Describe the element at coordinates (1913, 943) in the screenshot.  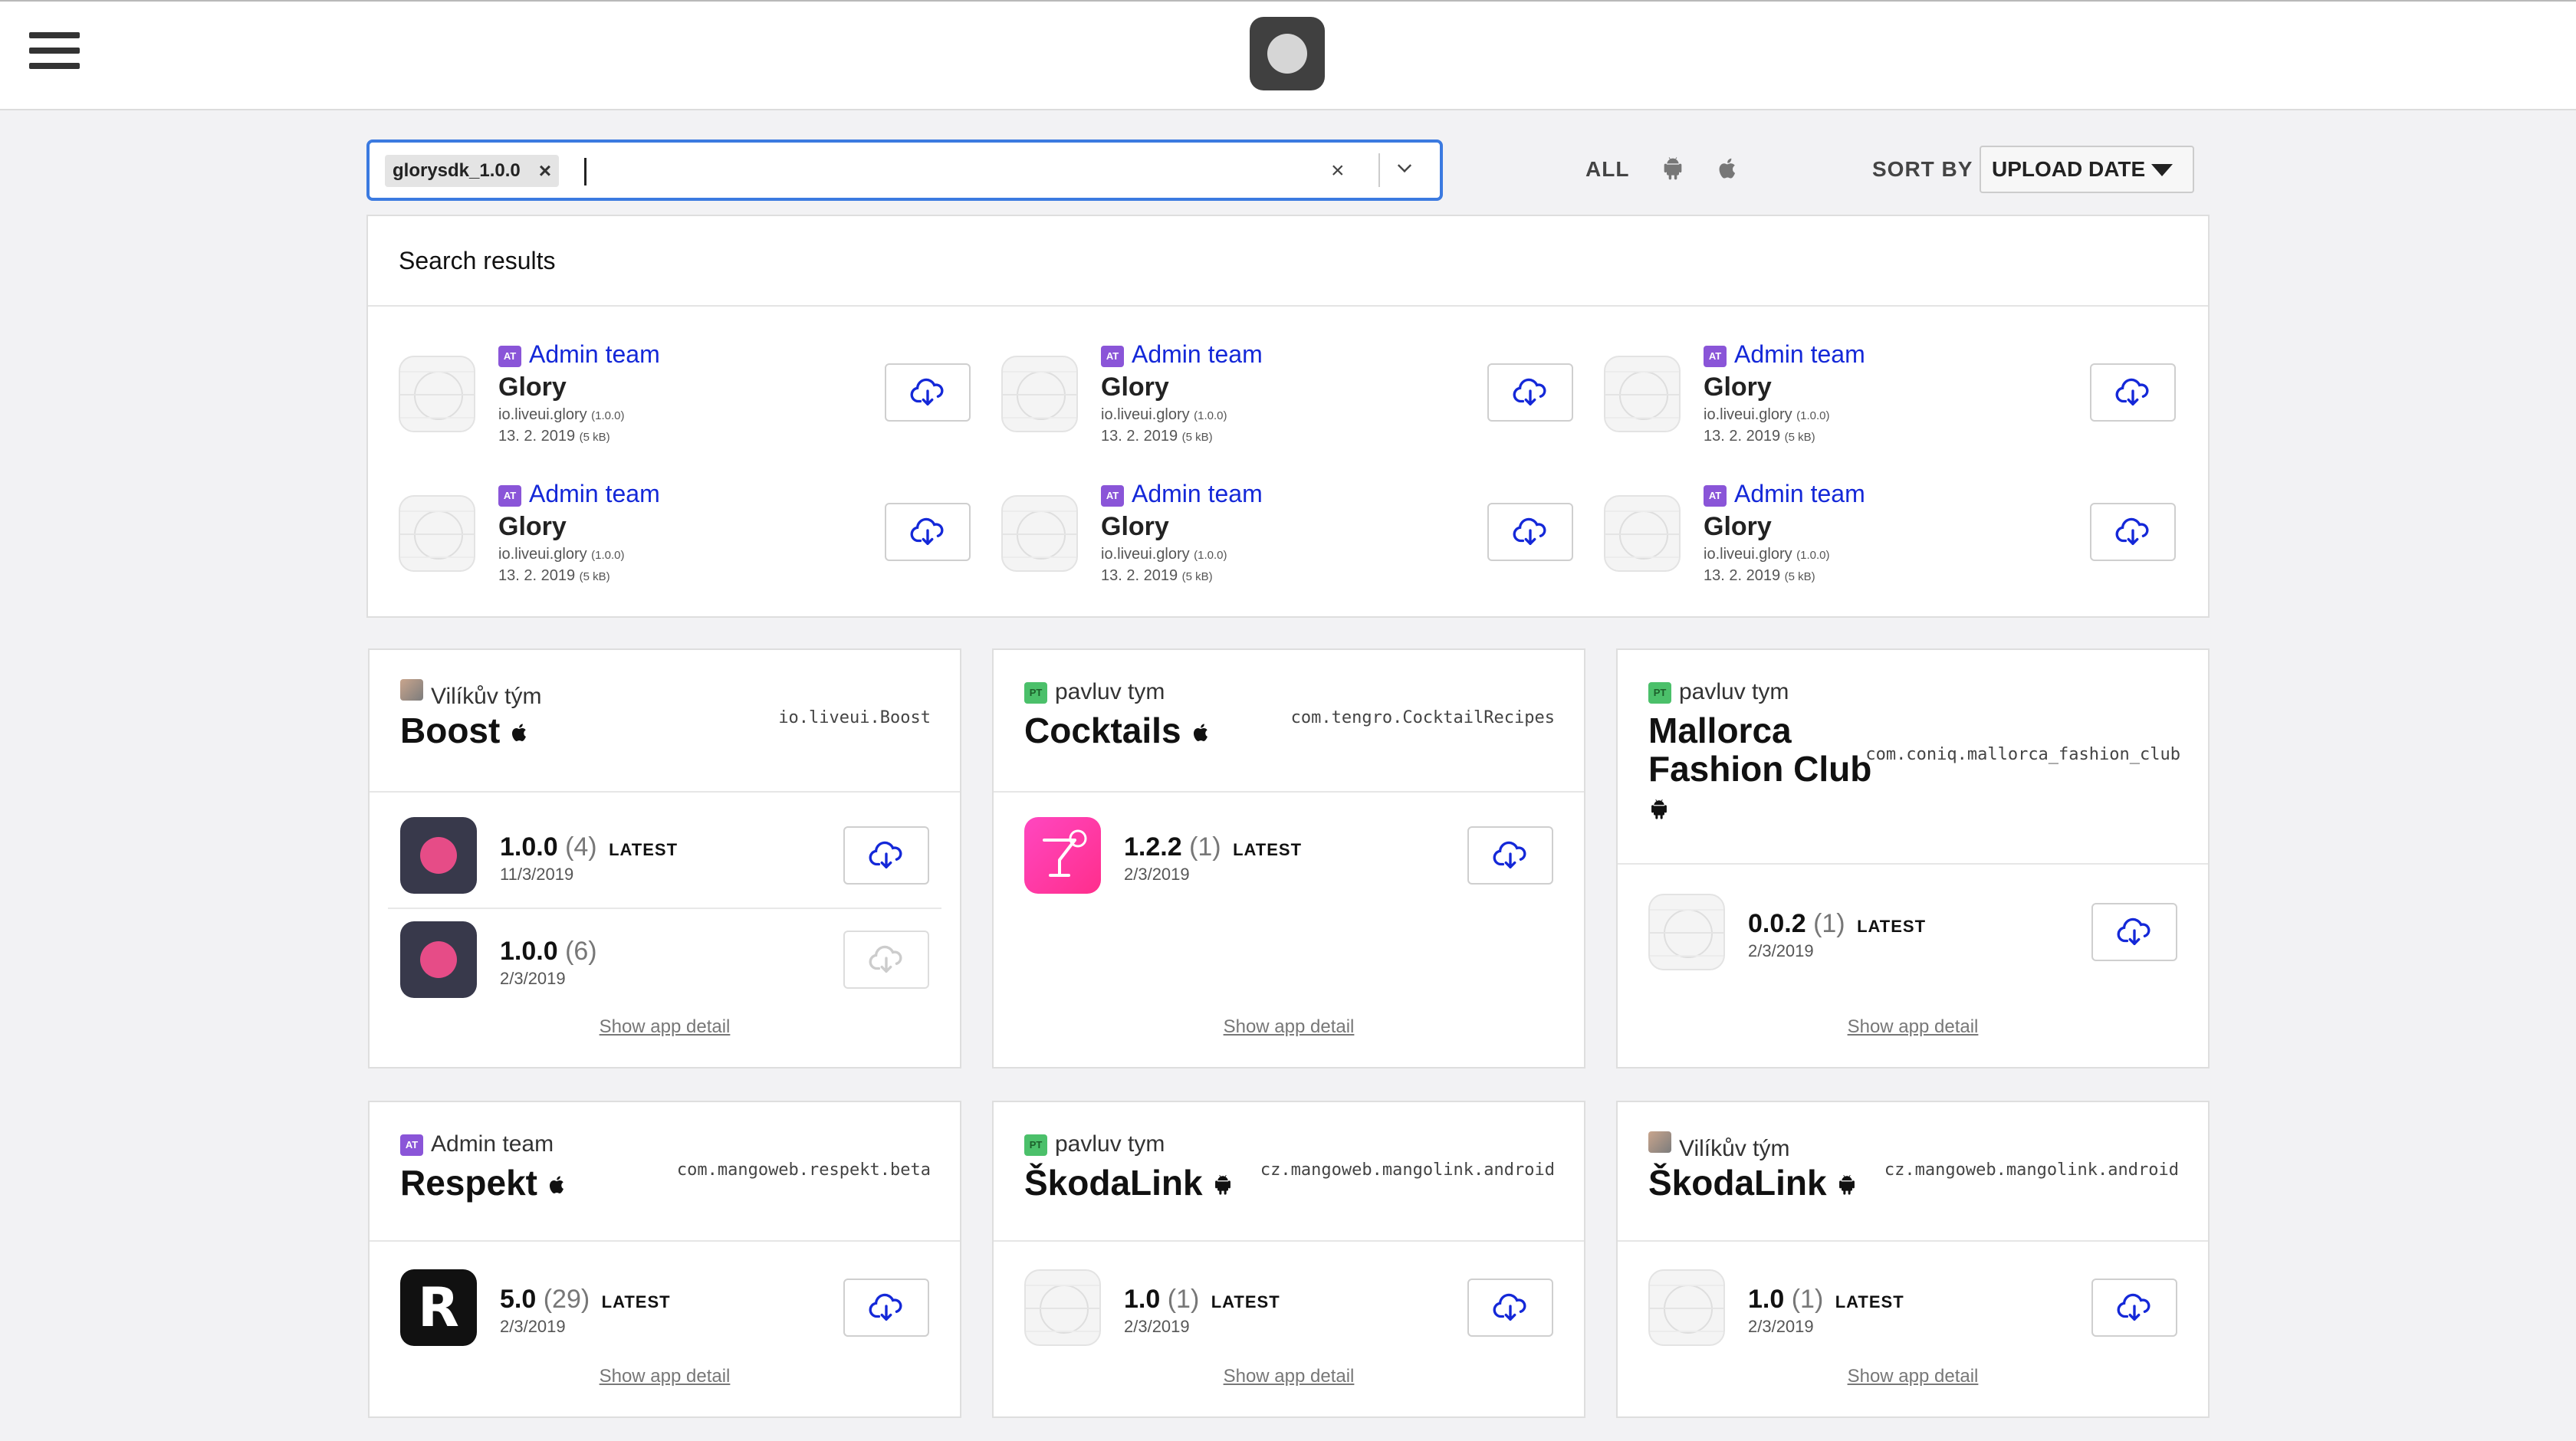
I see `version-row: 0.0.2 (1) LATEST 2/3/2019` at that location.